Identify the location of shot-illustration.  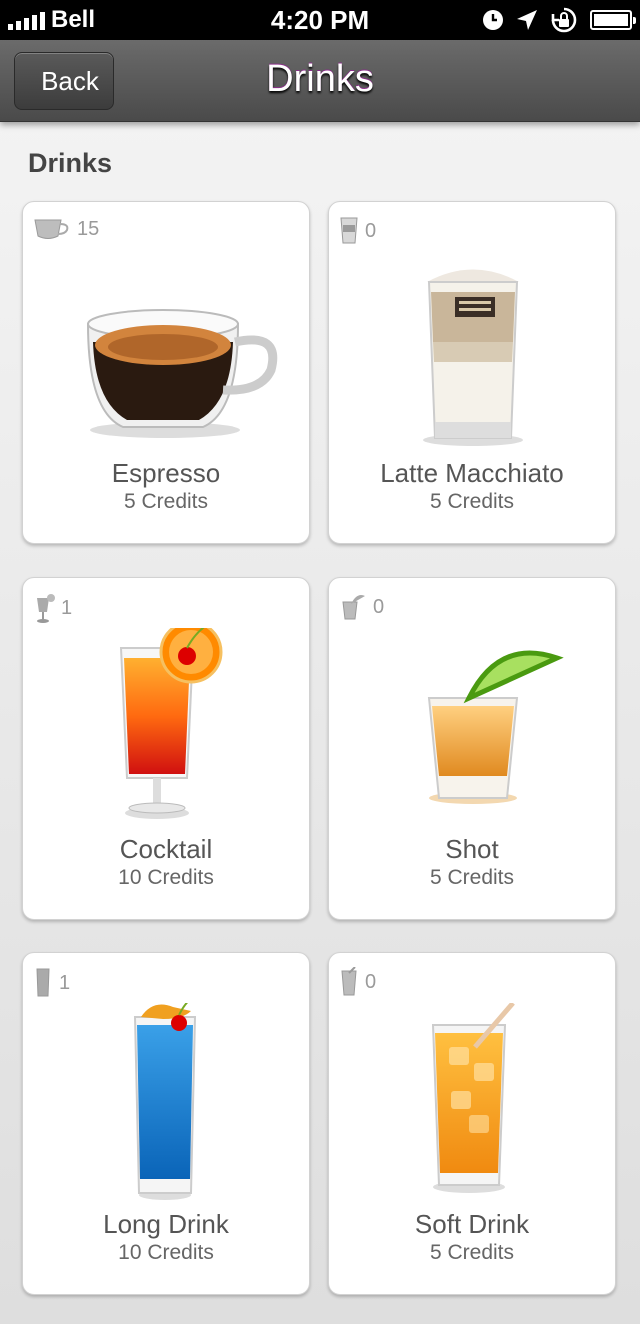
(495, 727).